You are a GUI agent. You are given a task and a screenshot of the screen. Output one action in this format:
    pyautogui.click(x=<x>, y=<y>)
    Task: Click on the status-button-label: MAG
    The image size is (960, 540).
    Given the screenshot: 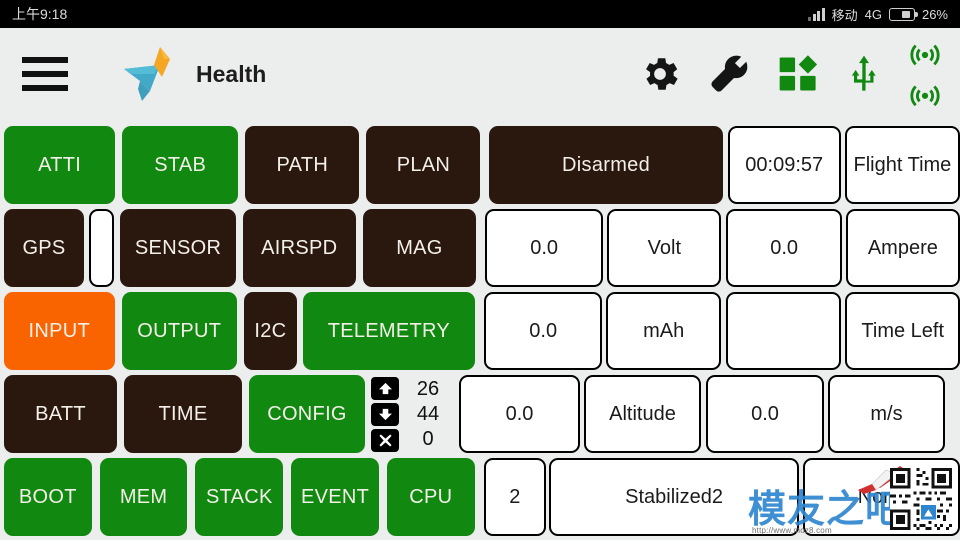 What is the action you would take?
    pyautogui.click(x=419, y=247)
    